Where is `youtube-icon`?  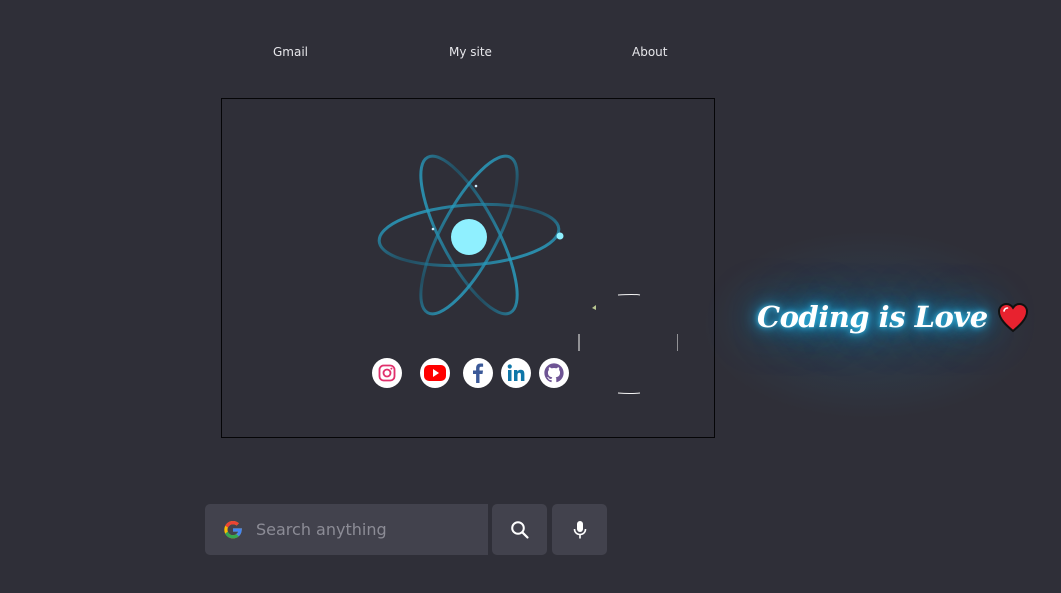
youtube-icon is located at coordinates (435, 373).